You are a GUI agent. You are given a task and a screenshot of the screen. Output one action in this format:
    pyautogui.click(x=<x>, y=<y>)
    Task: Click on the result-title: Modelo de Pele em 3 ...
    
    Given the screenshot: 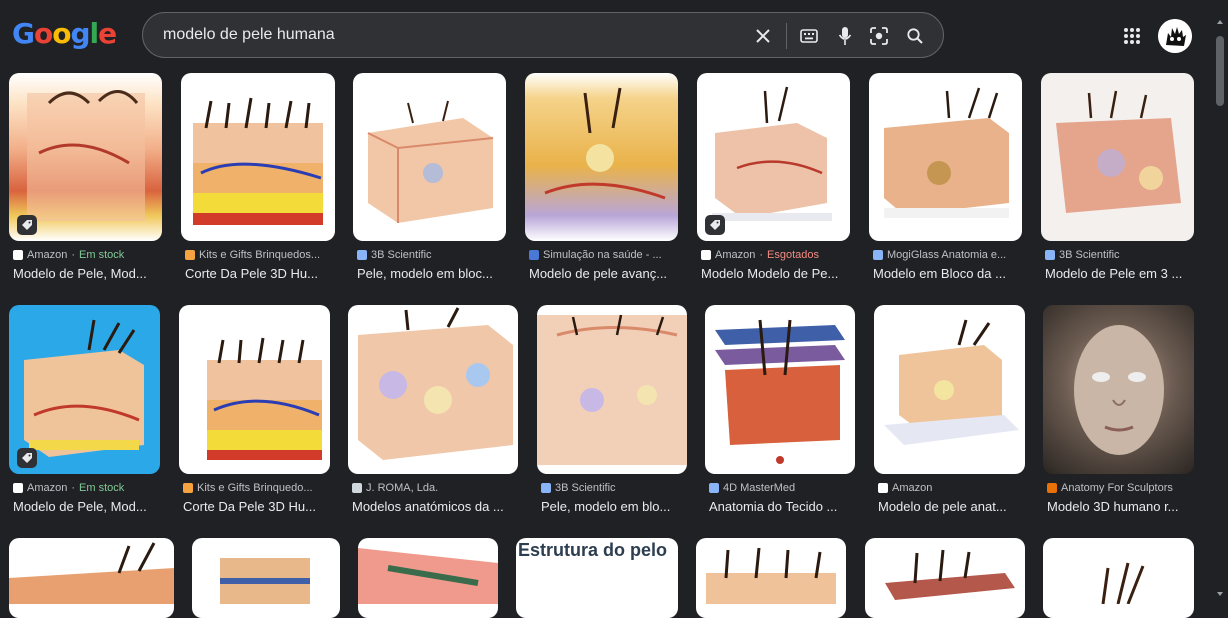 What is the action you would take?
    pyautogui.click(x=1120, y=273)
    